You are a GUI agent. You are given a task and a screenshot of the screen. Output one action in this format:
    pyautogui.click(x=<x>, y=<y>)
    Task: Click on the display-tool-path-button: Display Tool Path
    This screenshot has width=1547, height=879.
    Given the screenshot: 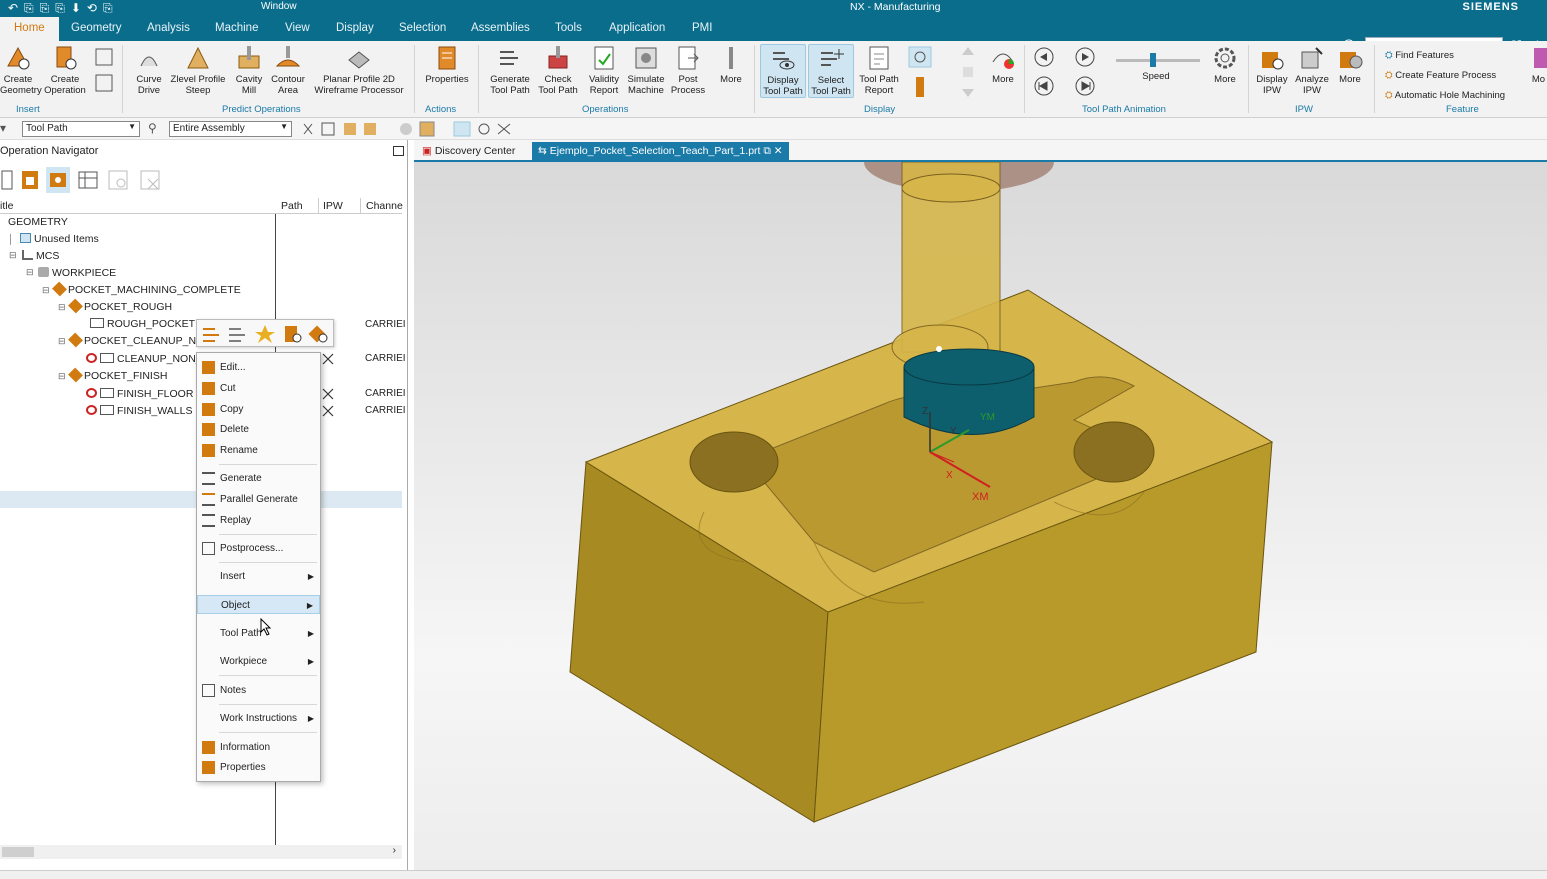 What is the action you would take?
    pyautogui.click(x=783, y=71)
    